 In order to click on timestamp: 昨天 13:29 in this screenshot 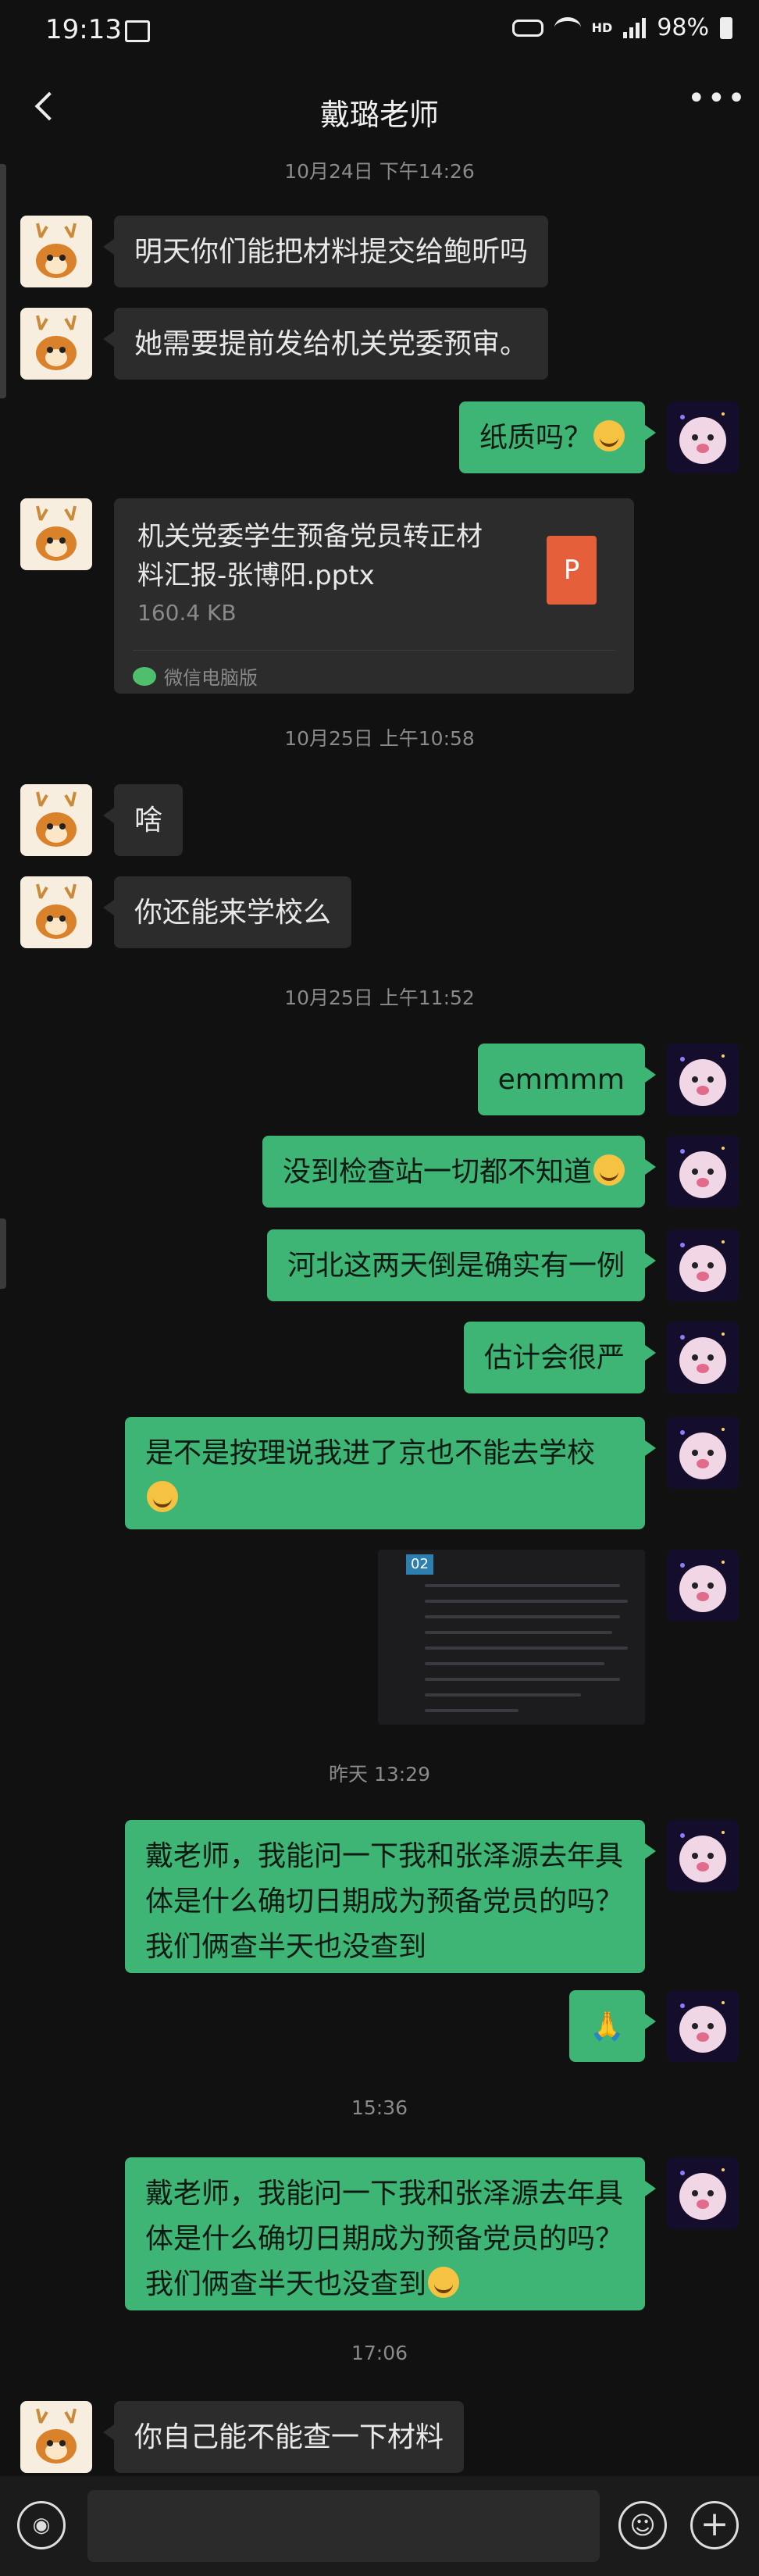, I will do `click(379, 1774)`.